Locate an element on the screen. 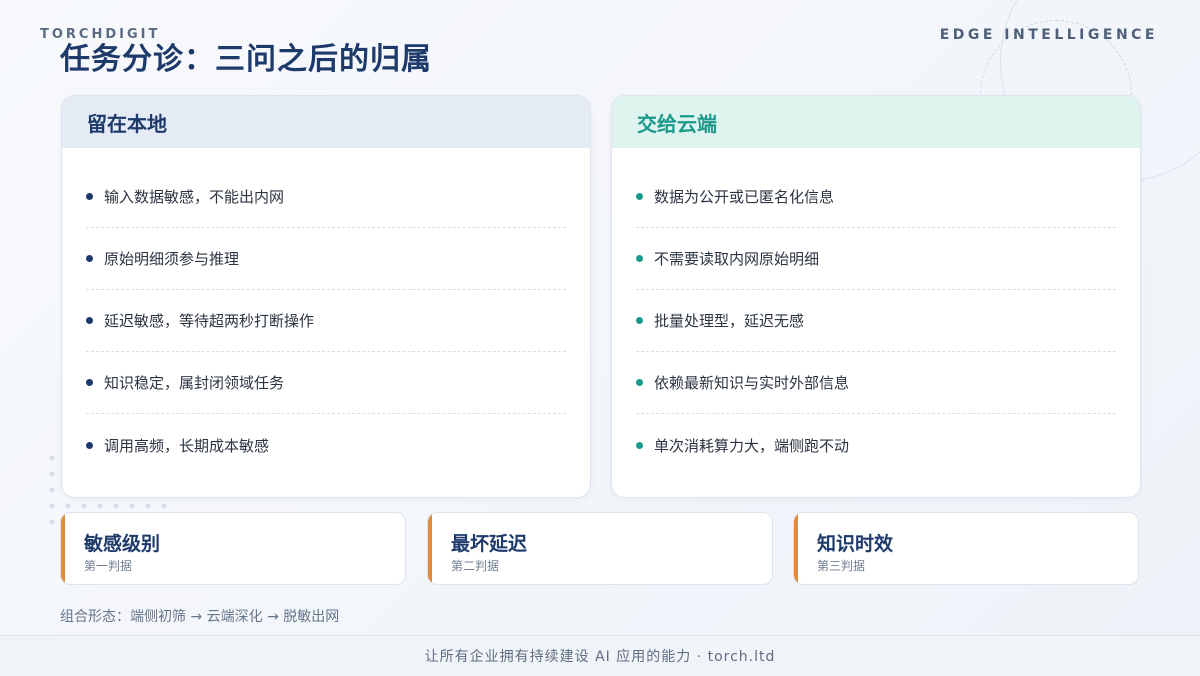 The width and height of the screenshot is (1200, 676). criterion-card-freshness: 知识时效 第三判据 is located at coordinates (966, 548).